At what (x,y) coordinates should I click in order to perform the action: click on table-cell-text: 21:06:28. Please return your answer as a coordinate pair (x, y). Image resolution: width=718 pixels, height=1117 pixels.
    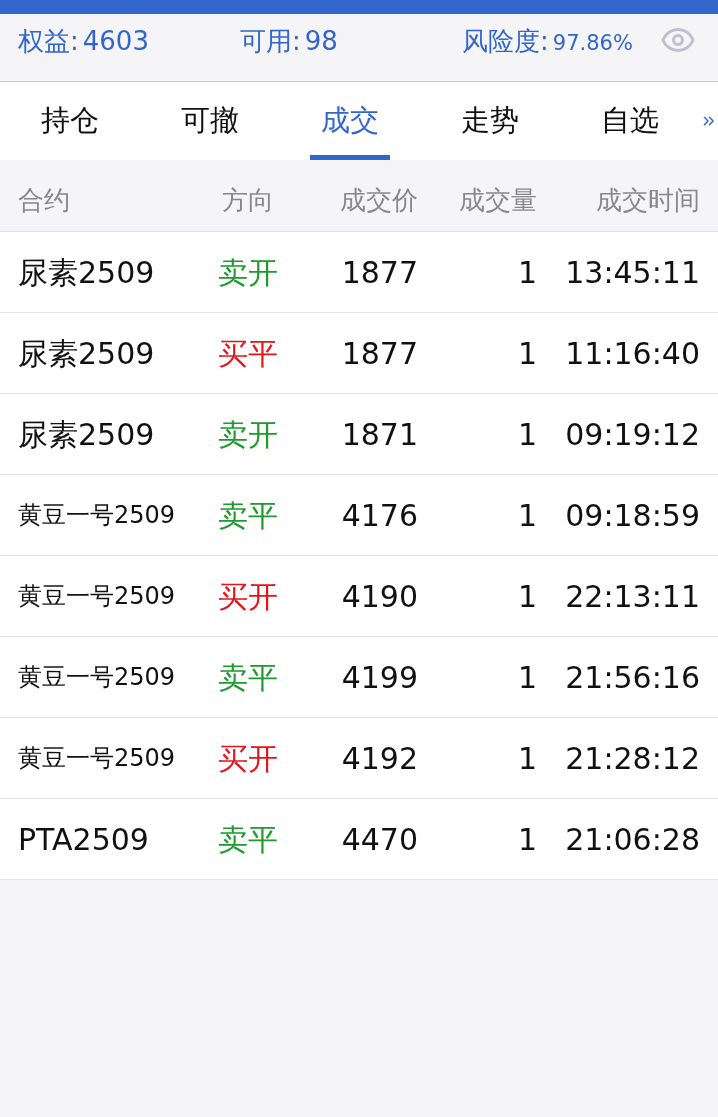
    Looking at the image, I should click on (632, 839).